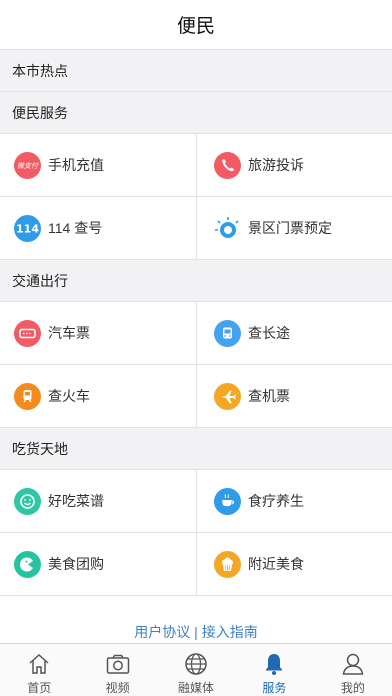 Image resolution: width=392 pixels, height=696 pixels. I want to click on bottom-tab-bar: 首页 视频 融媒体 服务 我的, so click(196, 669).